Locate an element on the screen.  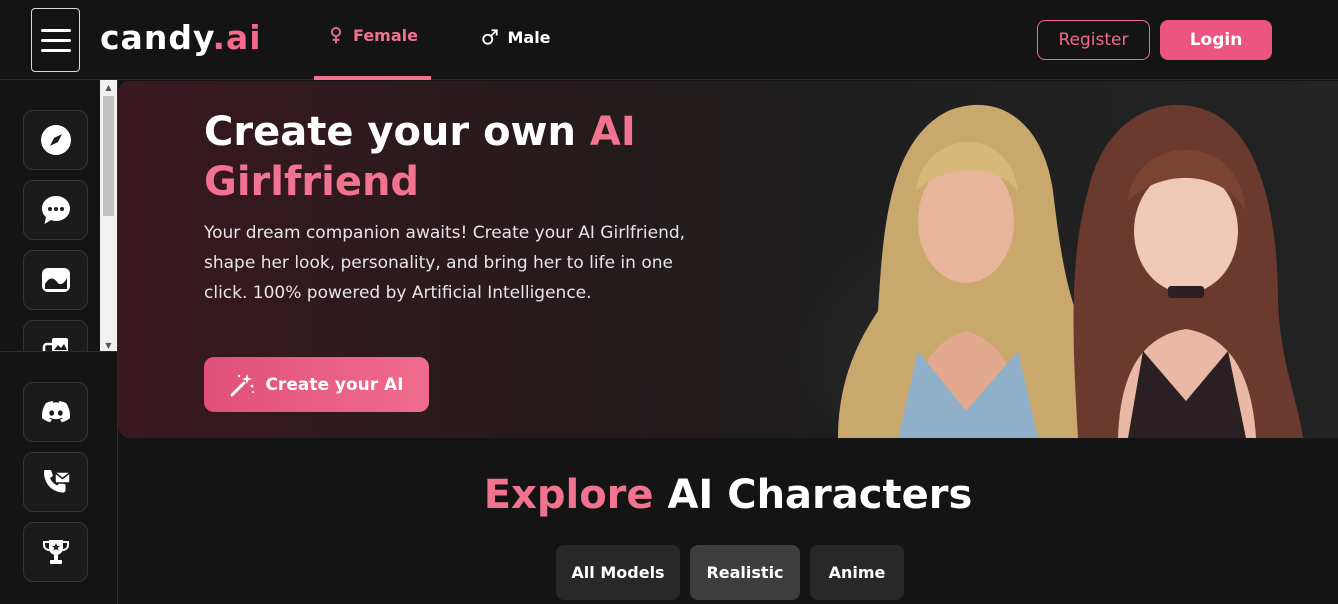
create-your-ai-button: Create your AI is located at coordinates (316, 384).